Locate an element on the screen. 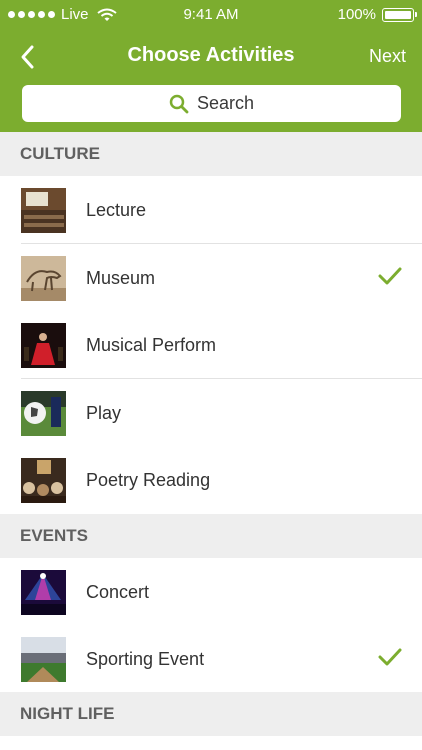 Image resolution: width=422 pixels, height=750 pixels. lecture-thumbnail is located at coordinates (43, 210).